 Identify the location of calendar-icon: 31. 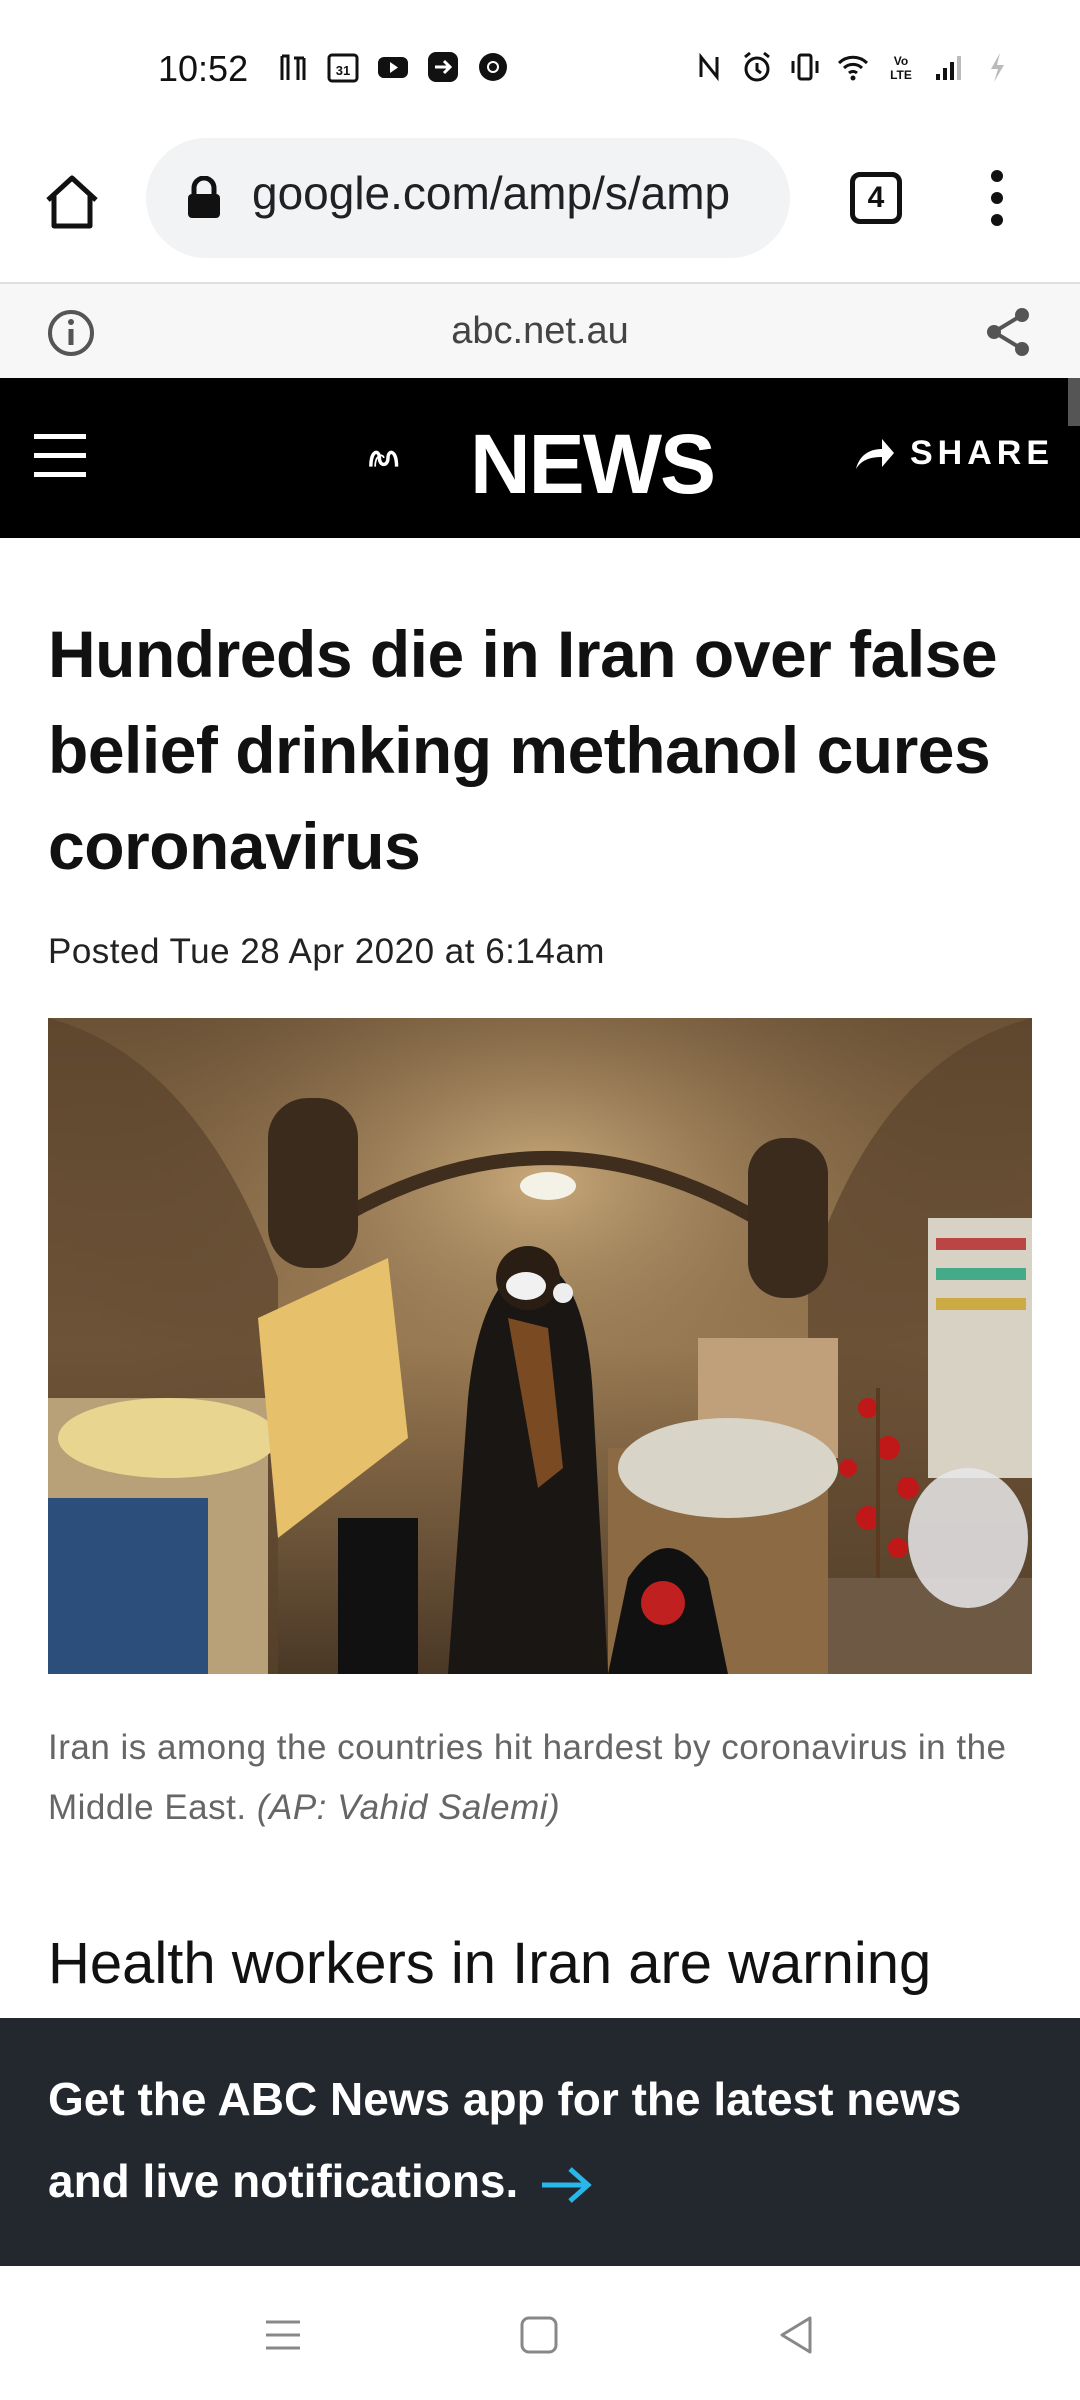
(343, 68).